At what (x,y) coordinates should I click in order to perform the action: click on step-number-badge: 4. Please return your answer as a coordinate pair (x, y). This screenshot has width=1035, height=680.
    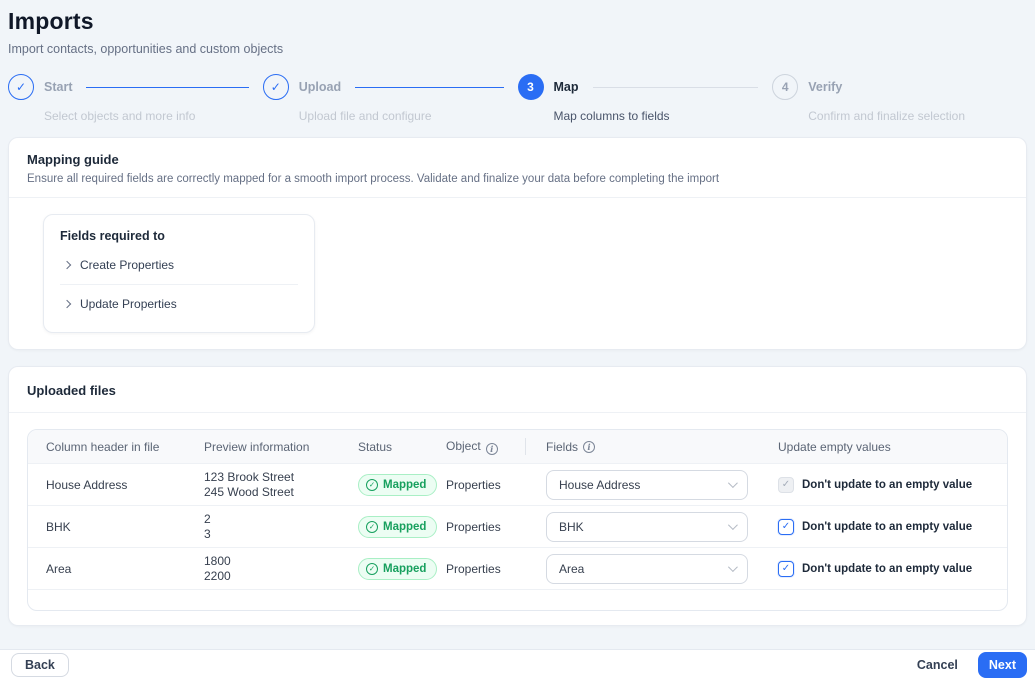
    Looking at the image, I should click on (785, 87).